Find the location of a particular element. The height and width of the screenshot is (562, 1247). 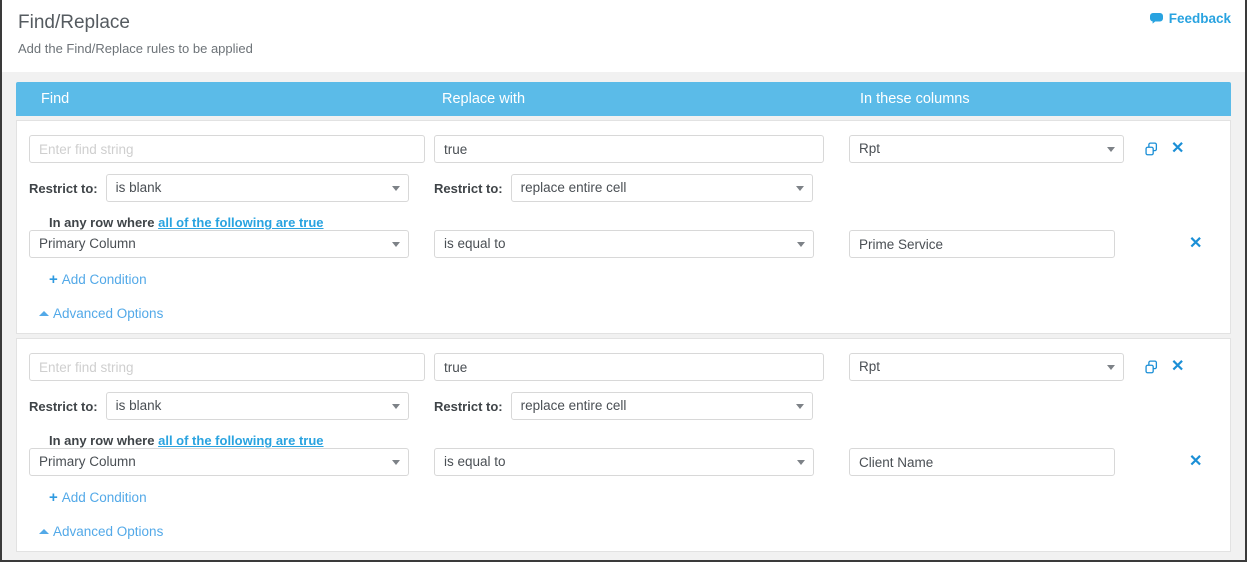

page-title: Find/Replace is located at coordinates (74, 22).